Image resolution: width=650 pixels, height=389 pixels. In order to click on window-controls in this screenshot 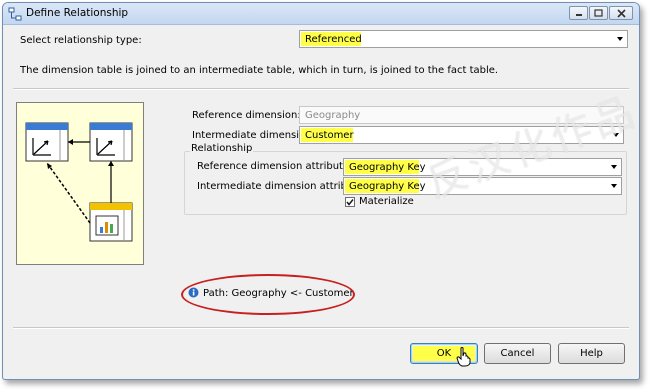, I will do `click(601, 13)`.